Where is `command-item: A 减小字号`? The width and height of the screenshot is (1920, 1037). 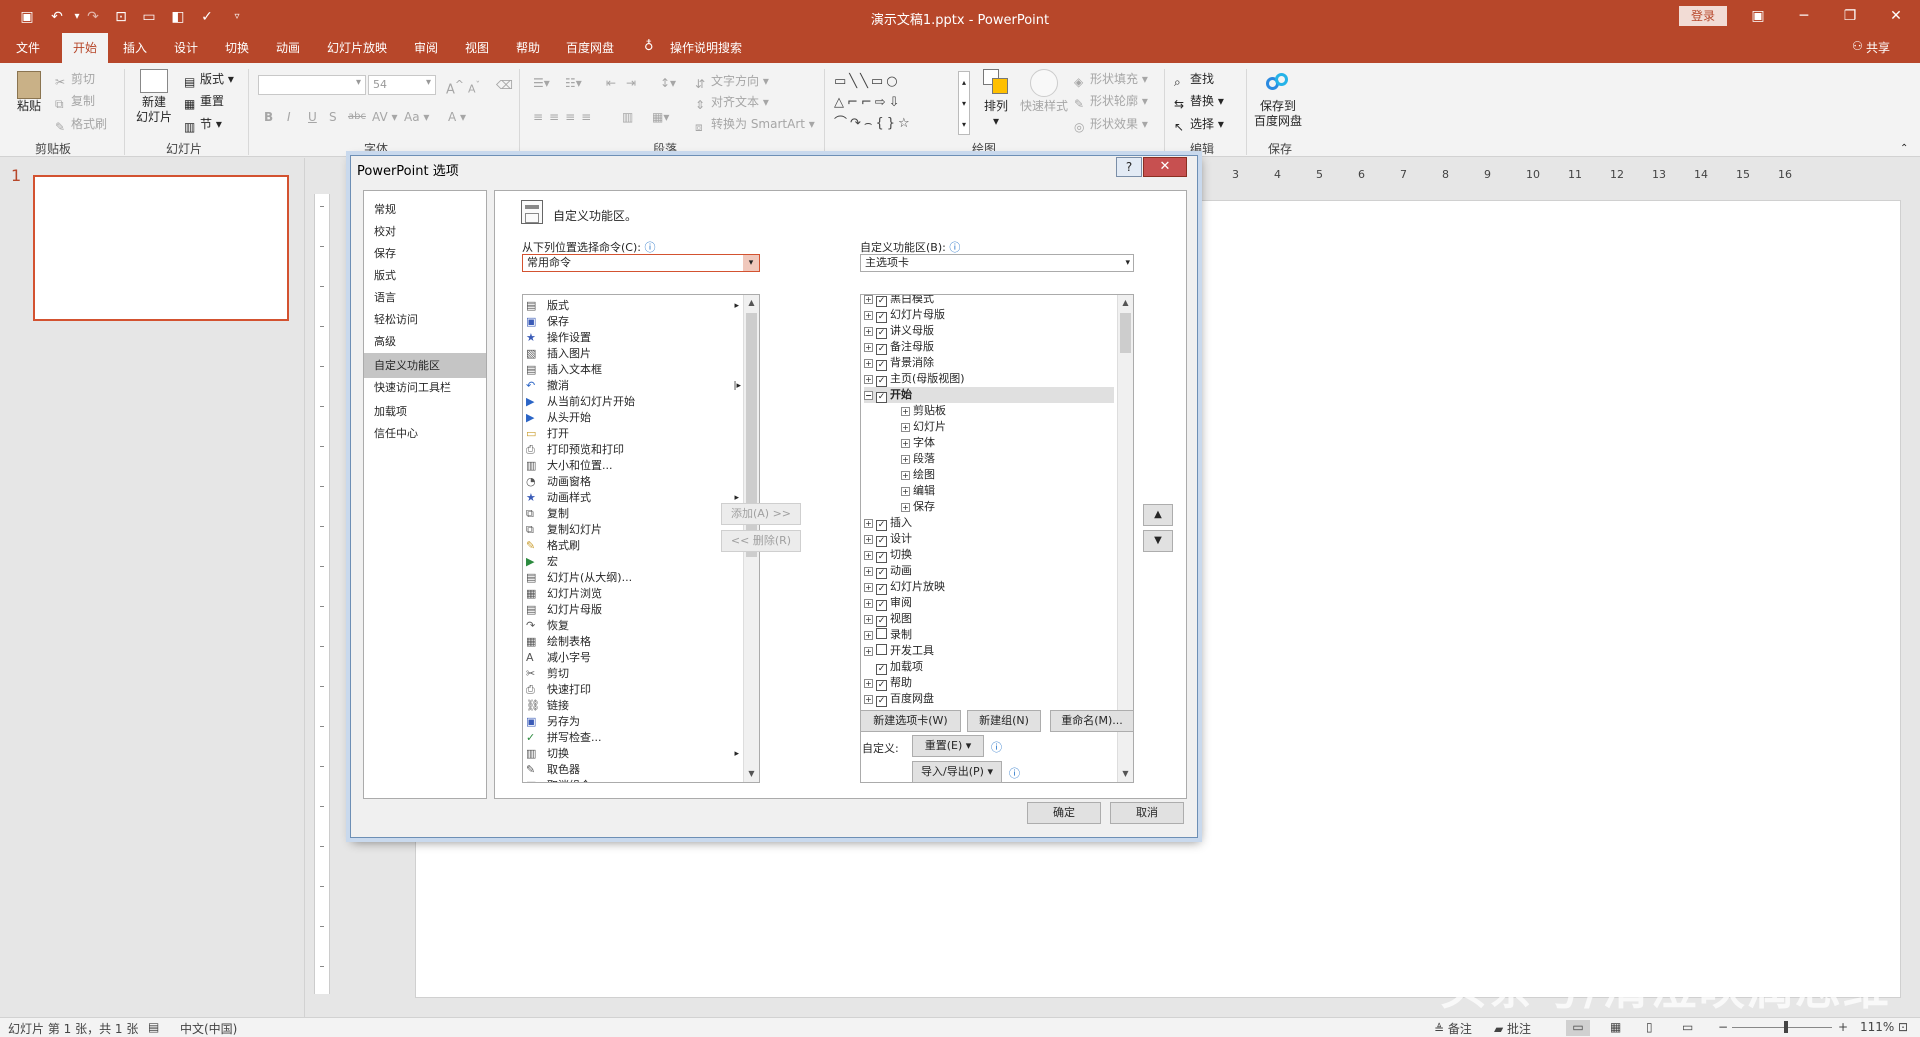
command-item: A 减小字号 is located at coordinates (633, 658).